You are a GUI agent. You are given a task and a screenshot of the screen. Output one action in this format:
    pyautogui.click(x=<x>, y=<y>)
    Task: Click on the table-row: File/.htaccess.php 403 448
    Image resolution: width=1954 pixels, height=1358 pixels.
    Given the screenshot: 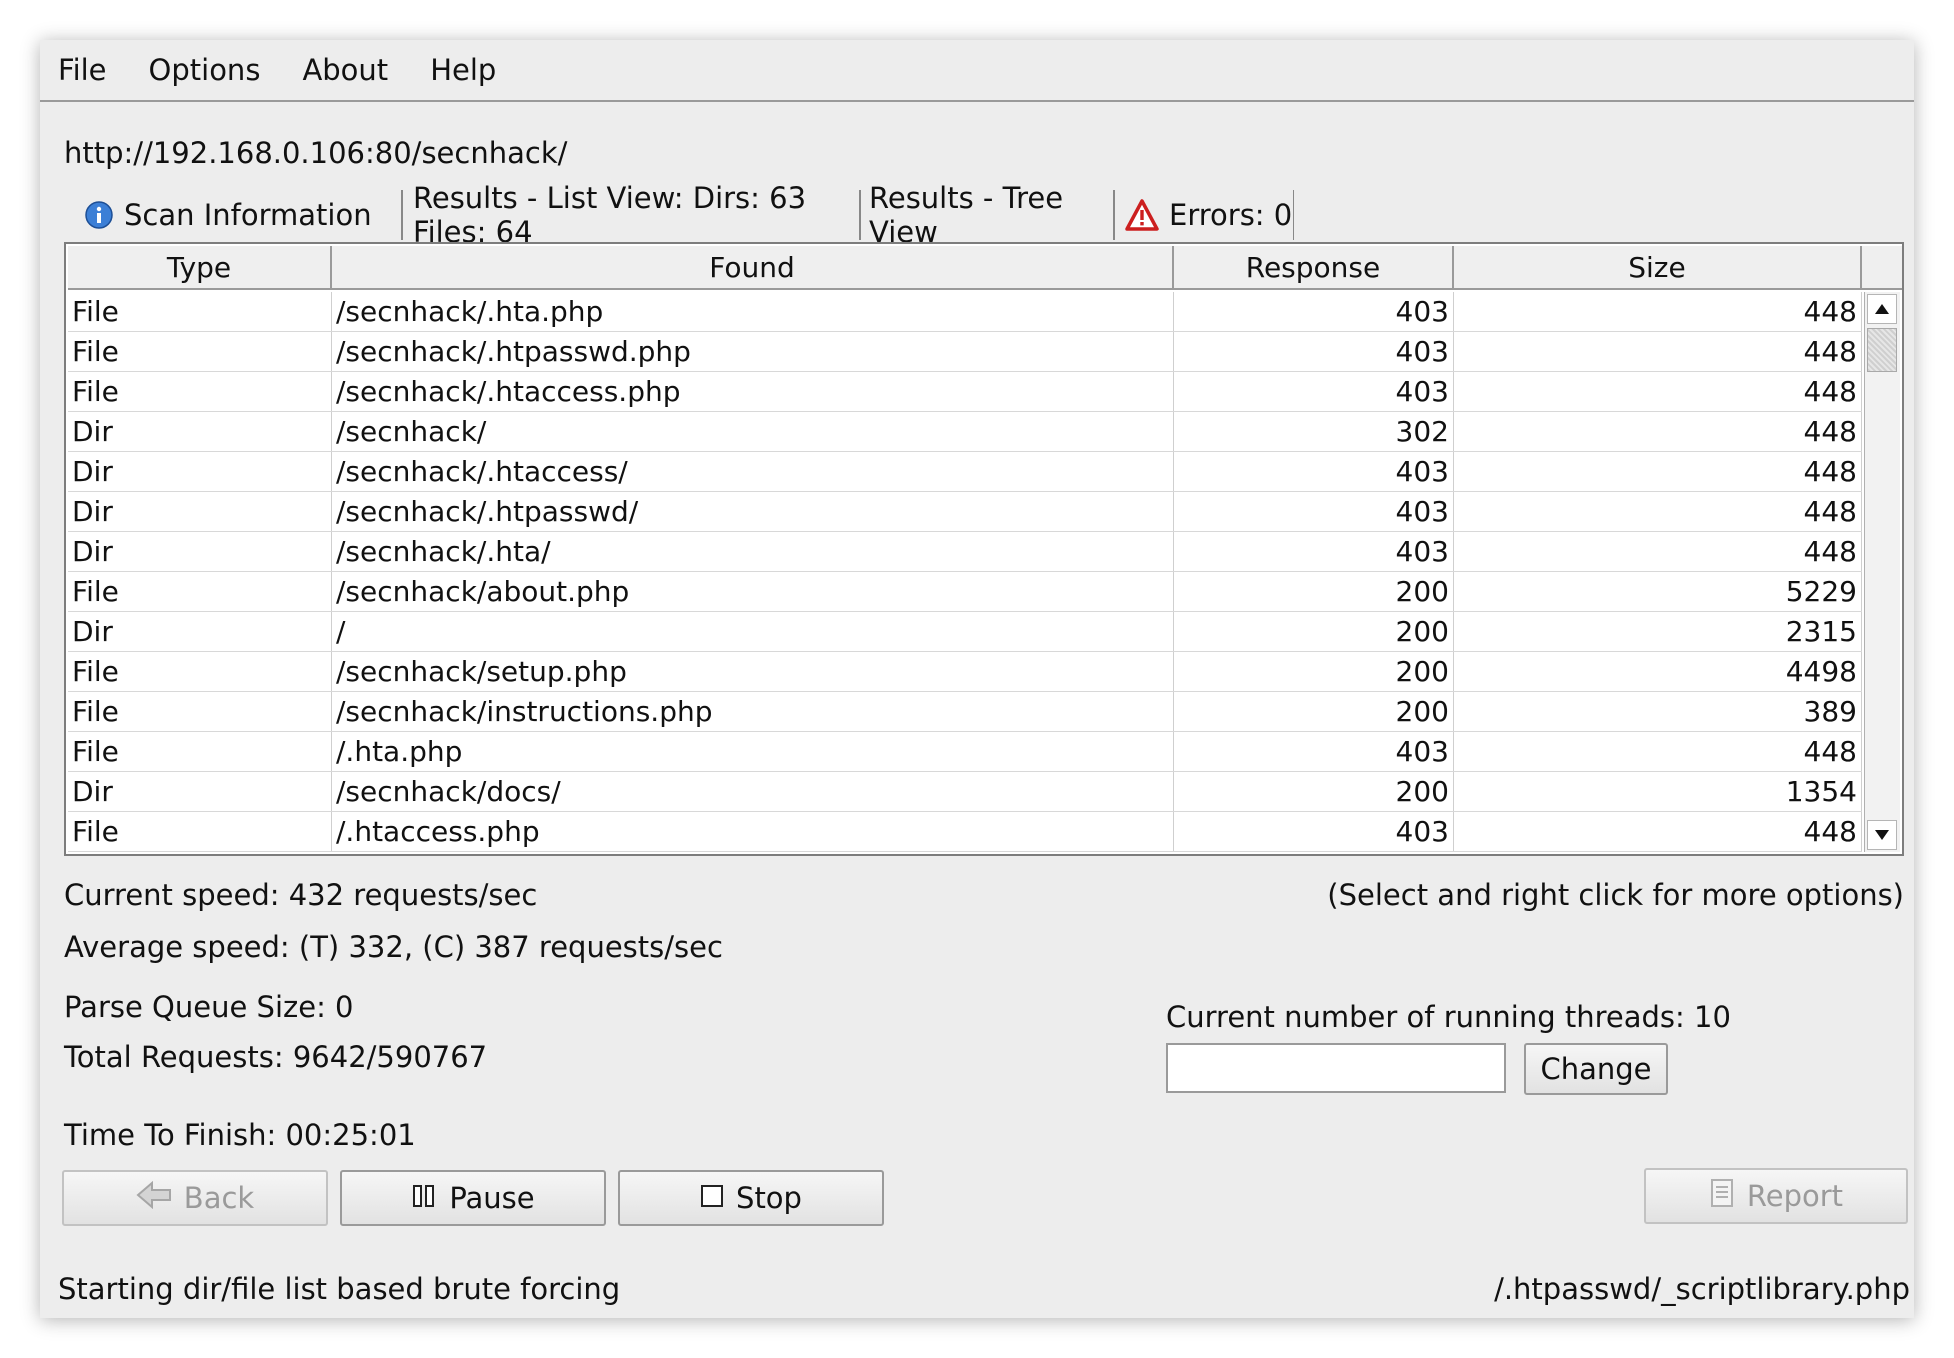 What is the action you would take?
    pyautogui.click(x=965, y=832)
    